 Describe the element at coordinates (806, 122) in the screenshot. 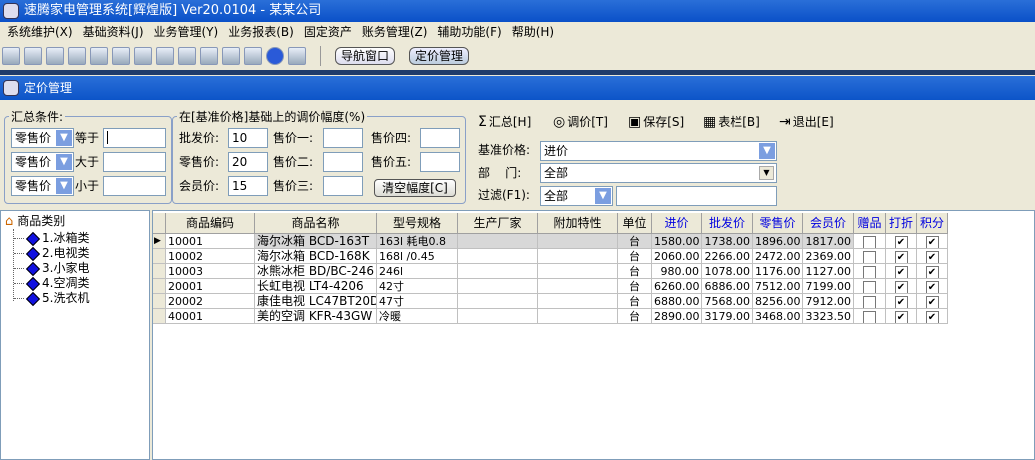

I see `action-button: ⇥ 退出[E]` at that location.